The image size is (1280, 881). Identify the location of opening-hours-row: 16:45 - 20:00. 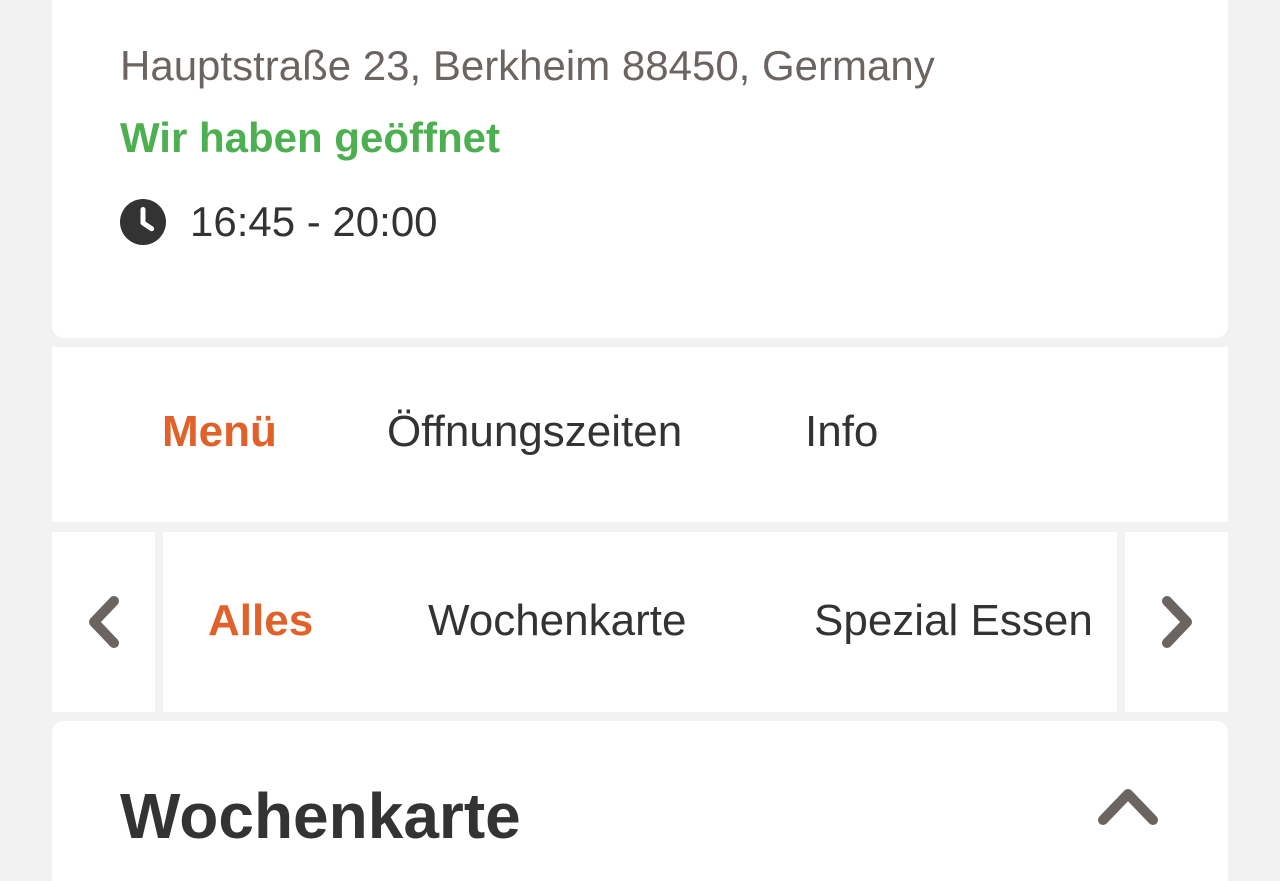
(279, 222).